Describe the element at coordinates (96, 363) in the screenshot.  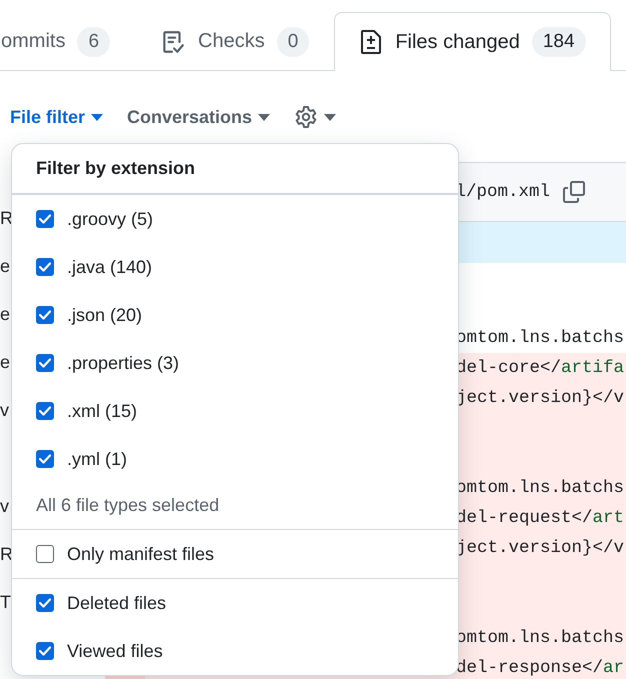
I see `checkbox-item: .properties (3)` at that location.